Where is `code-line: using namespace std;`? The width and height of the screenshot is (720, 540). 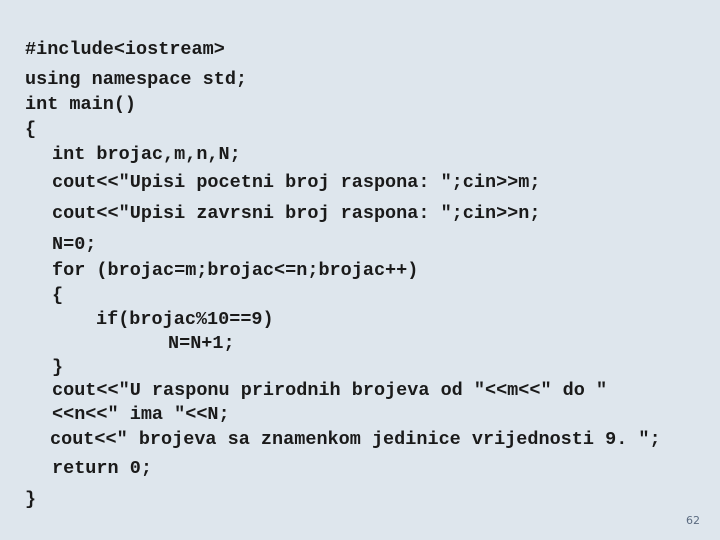 code-line: using namespace std; is located at coordinates (136, 79).